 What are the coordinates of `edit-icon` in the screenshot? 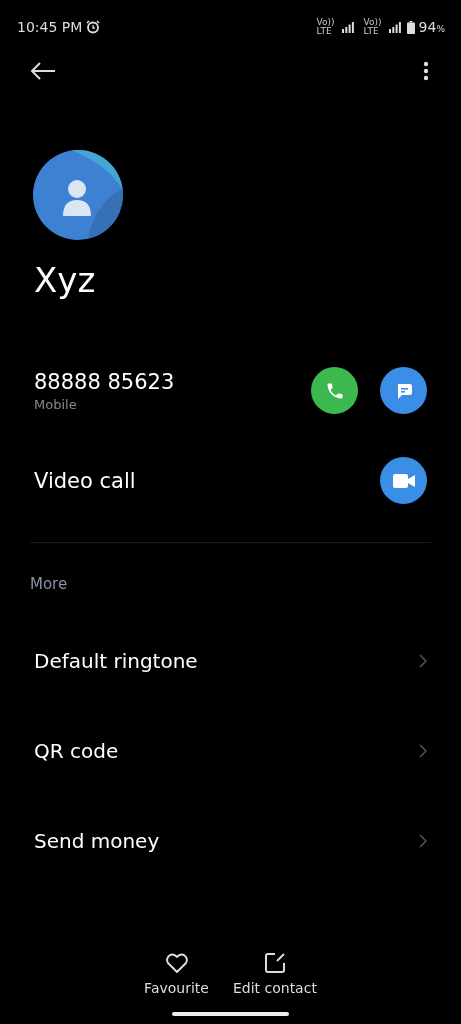 It's located at (274, 963).